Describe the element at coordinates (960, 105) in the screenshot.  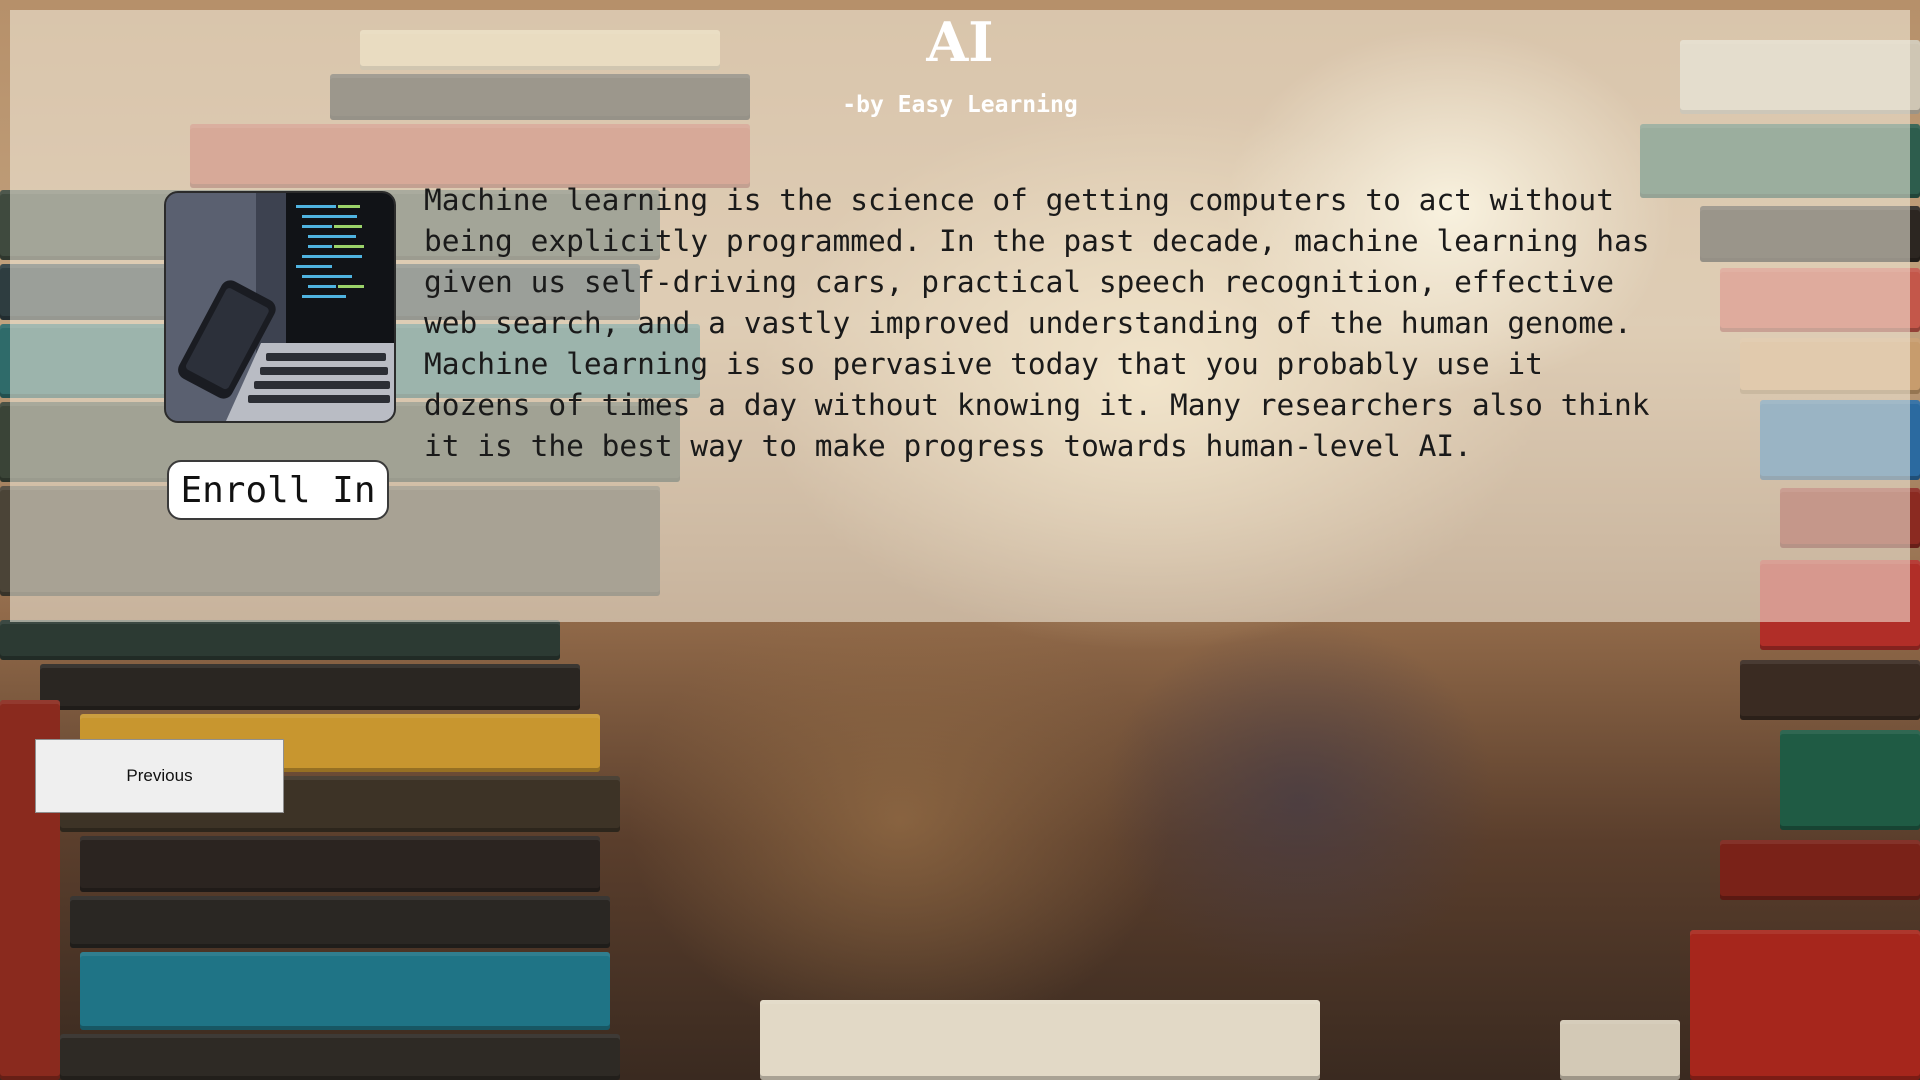
I see `author-byline: -by Easy Learning` at that location.